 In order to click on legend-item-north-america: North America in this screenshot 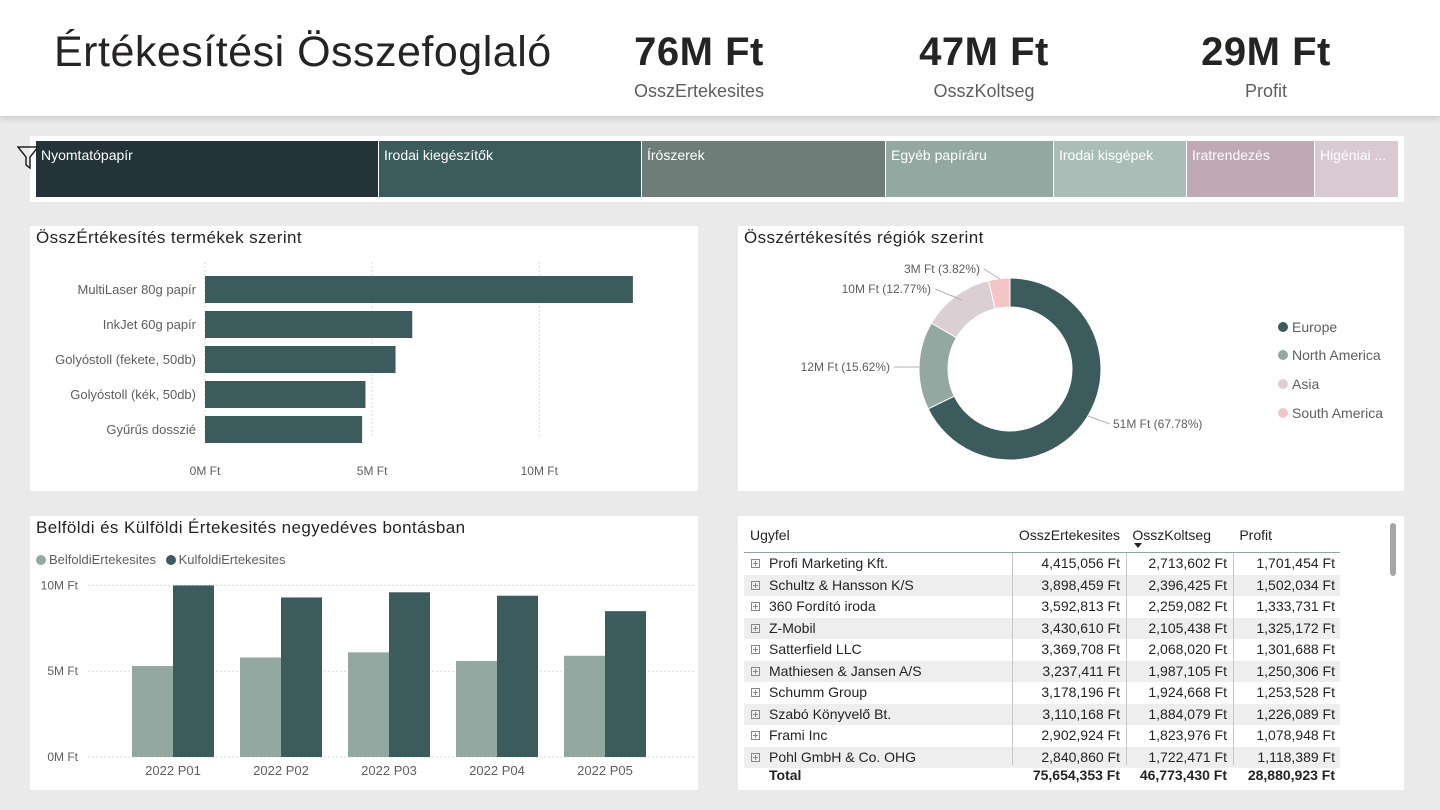, I will do `click(1329, 355)`.